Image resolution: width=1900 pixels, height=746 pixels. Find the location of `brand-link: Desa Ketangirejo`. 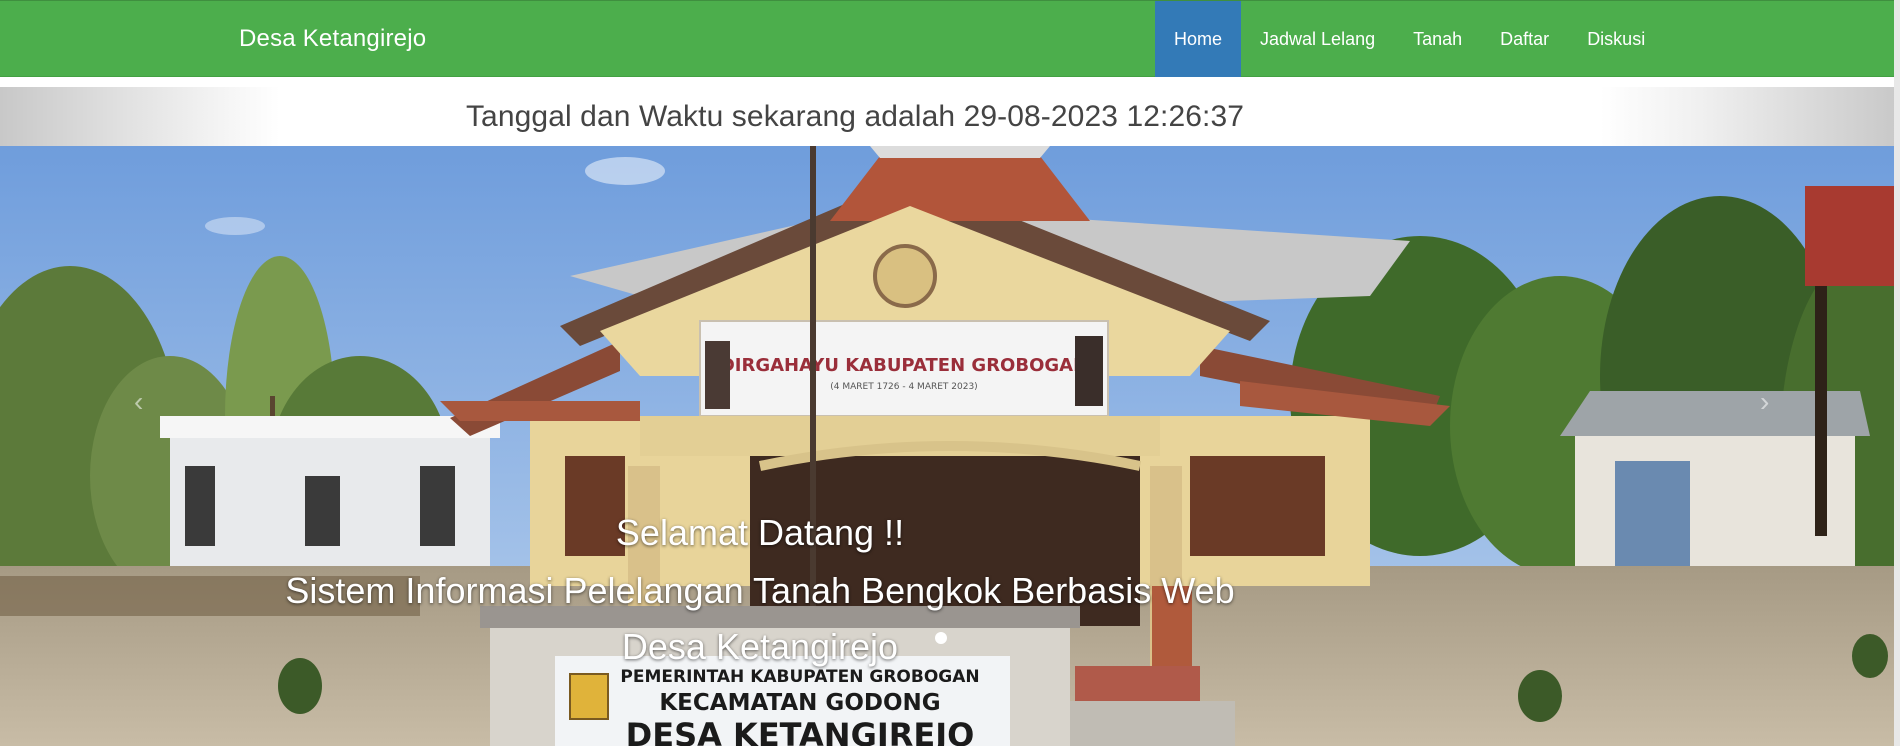

brand-link: Desa Ketangirejo is located at coordinates (332, 39).